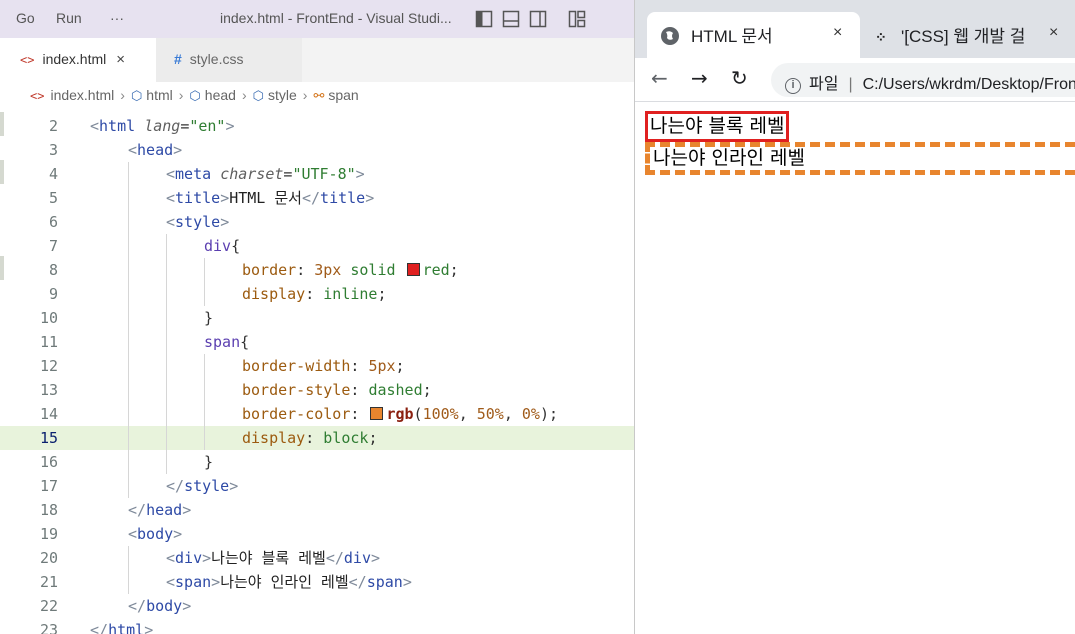  What do you see at coordinates (117, 126) in the screenshot?
I see `token-tag: html` at bounding box center [117, 126].